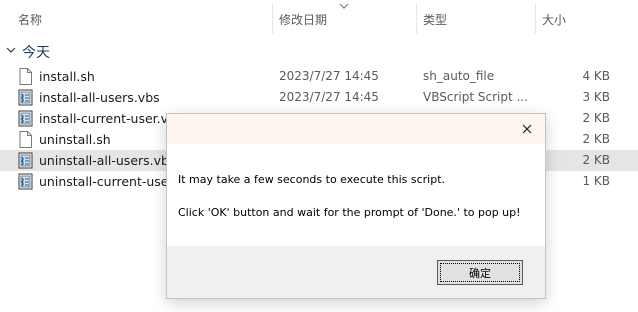 The height and width of the screenshot is (312, 638). What do you see at coordinates (356, 129) in the screenshot?
I see `dialog-title-bar` at bounding box center [356, 129].